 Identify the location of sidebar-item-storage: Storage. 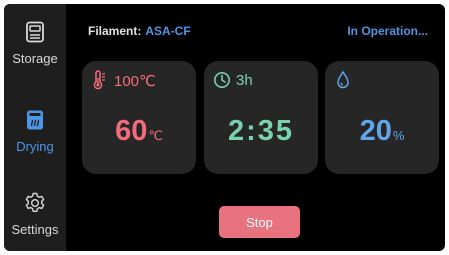
(35, 56).